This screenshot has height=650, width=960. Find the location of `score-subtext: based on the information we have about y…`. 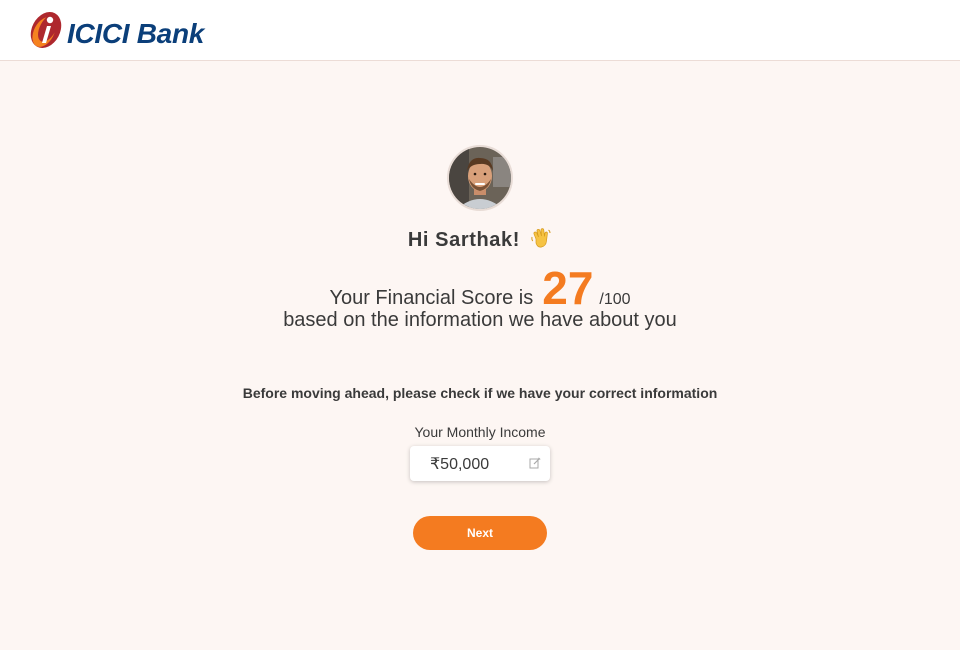

score-subtext: based on the information we have about y… is located at coordinates (480, 320).